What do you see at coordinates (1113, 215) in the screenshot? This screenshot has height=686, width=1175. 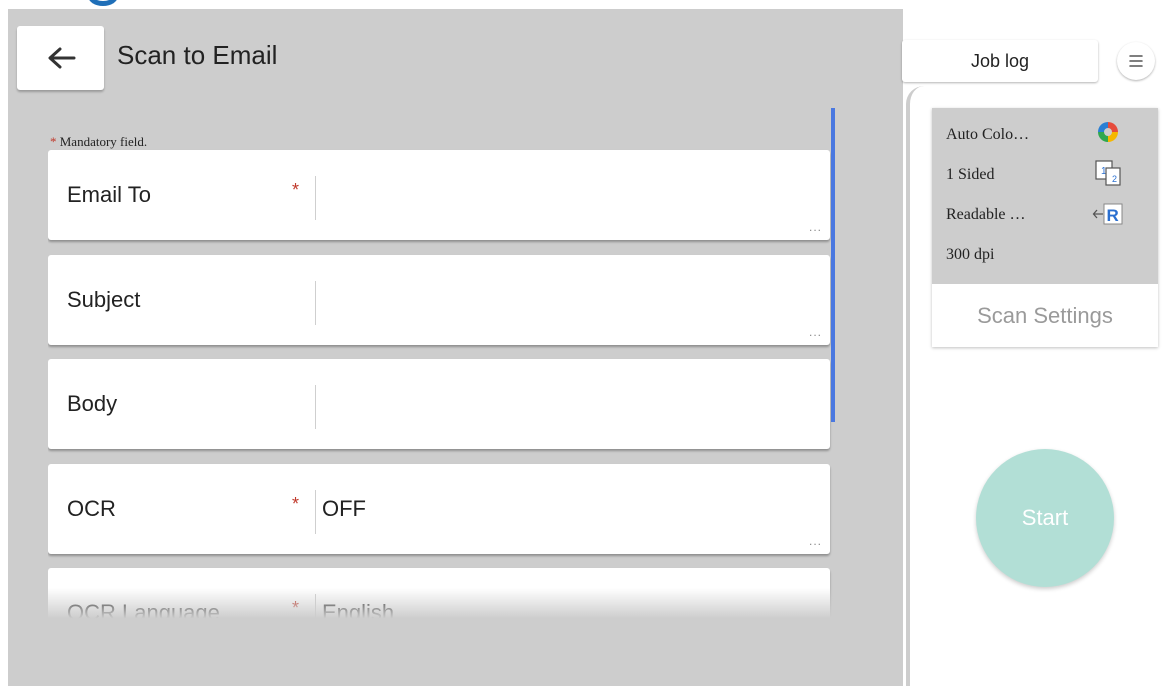 I see `svg-text: R` at bounding box center [1113, 215].